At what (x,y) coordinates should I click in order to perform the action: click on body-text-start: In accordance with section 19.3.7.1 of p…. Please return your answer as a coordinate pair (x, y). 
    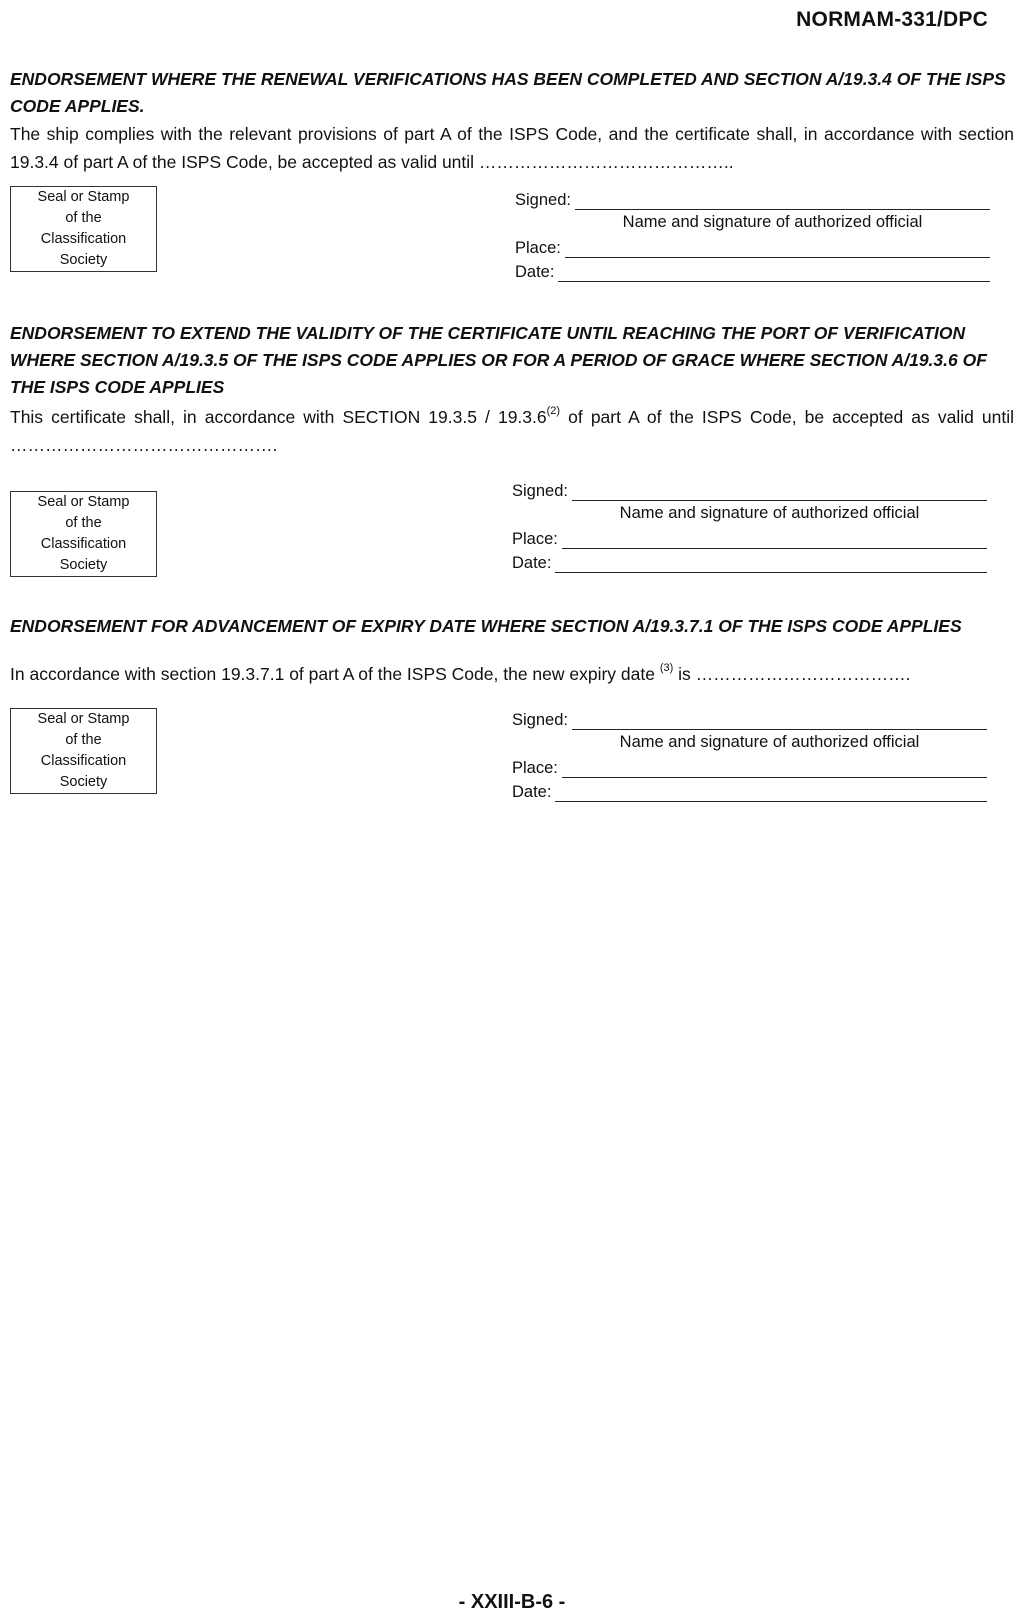
    Looking at the image, I should click on (335, 674).